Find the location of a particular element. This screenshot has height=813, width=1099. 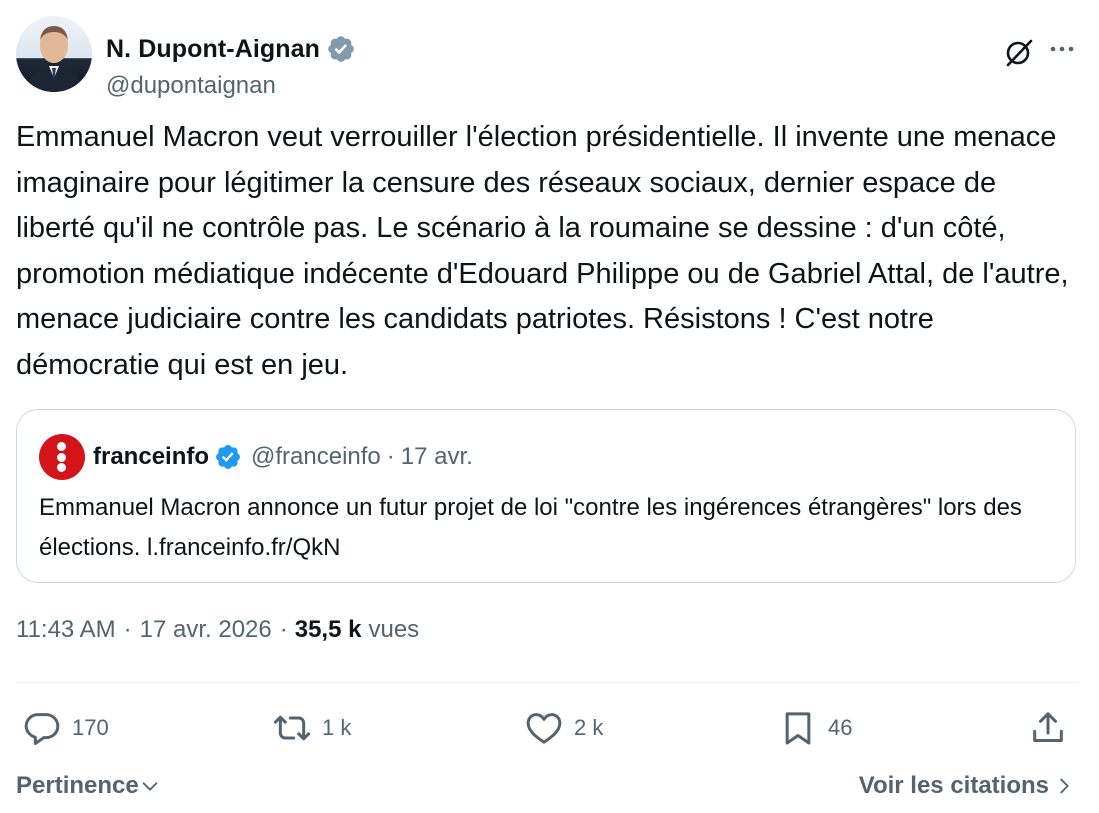

share-button is located at coordinates (1048, 728).